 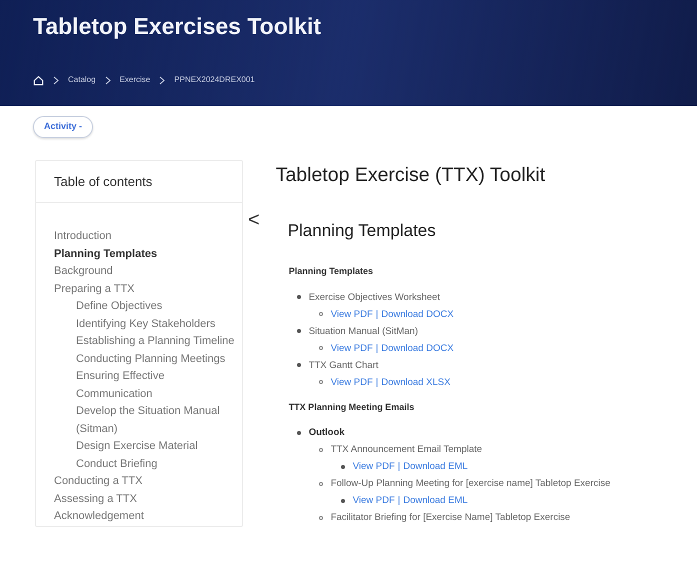 What do you see at coordinates (406, 450) in the screenshot?
I see `list-item-text: TTX Announcement Email Template` at bounding box center [406, 450].